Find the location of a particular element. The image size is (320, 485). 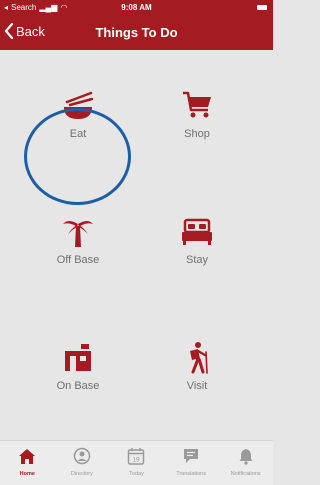

tab-label: Today is located at coordinates (136, 474).